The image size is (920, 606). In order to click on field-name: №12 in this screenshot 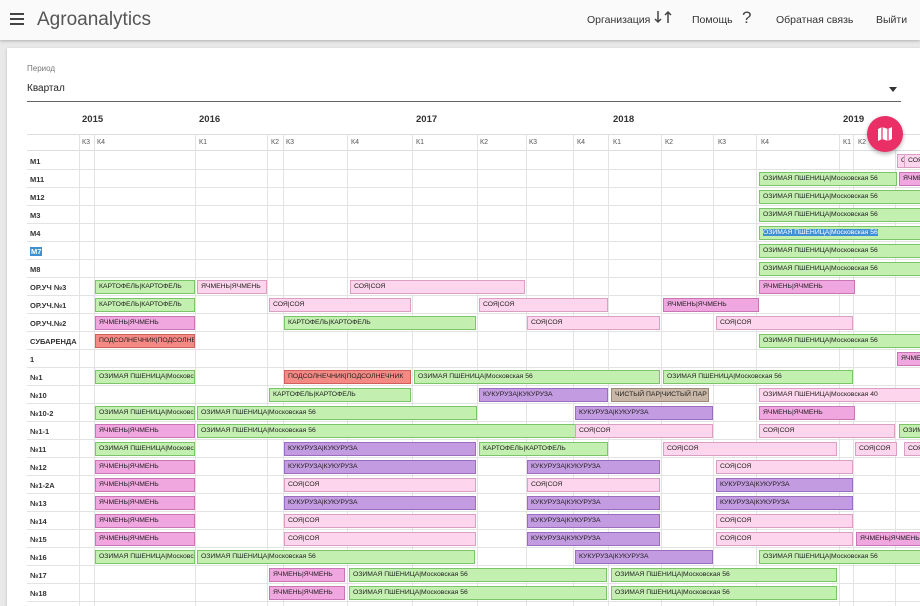, I will do `click(38, 467)`.